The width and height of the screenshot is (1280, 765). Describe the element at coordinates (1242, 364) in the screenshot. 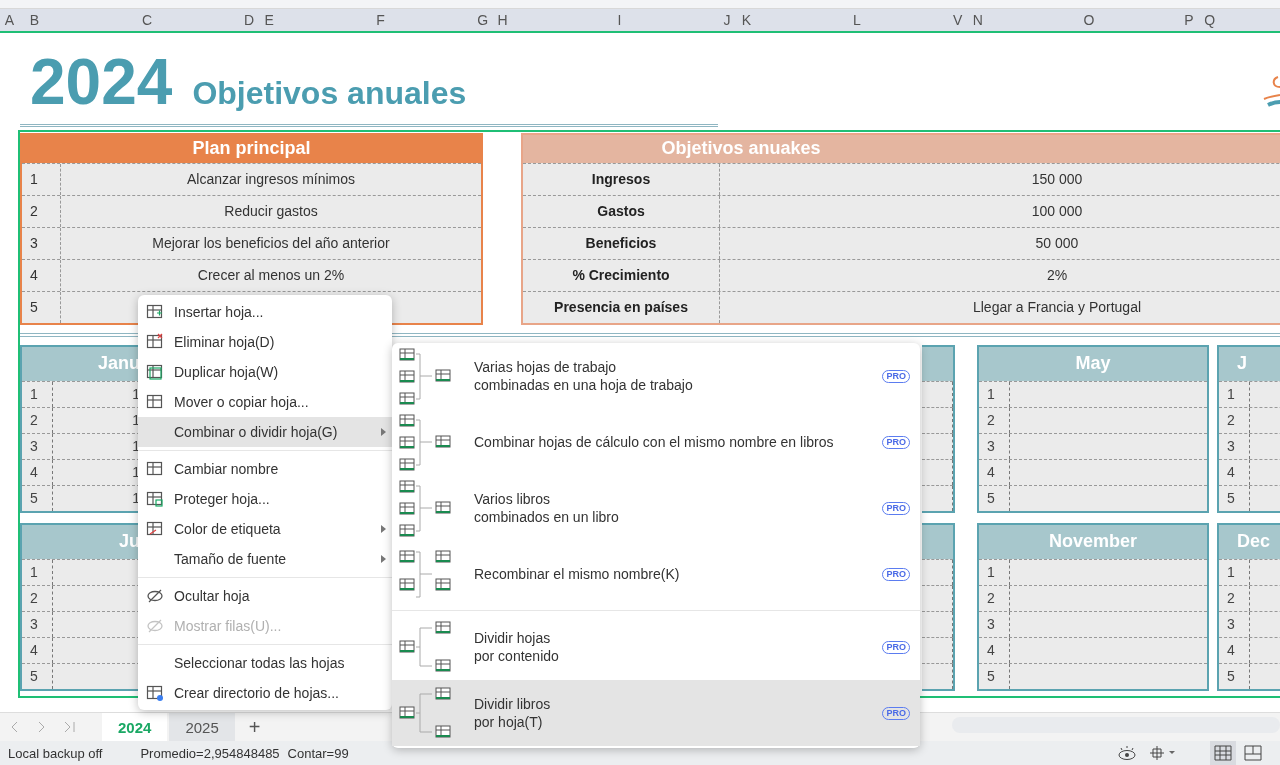

I see `month-title: J` at that location.